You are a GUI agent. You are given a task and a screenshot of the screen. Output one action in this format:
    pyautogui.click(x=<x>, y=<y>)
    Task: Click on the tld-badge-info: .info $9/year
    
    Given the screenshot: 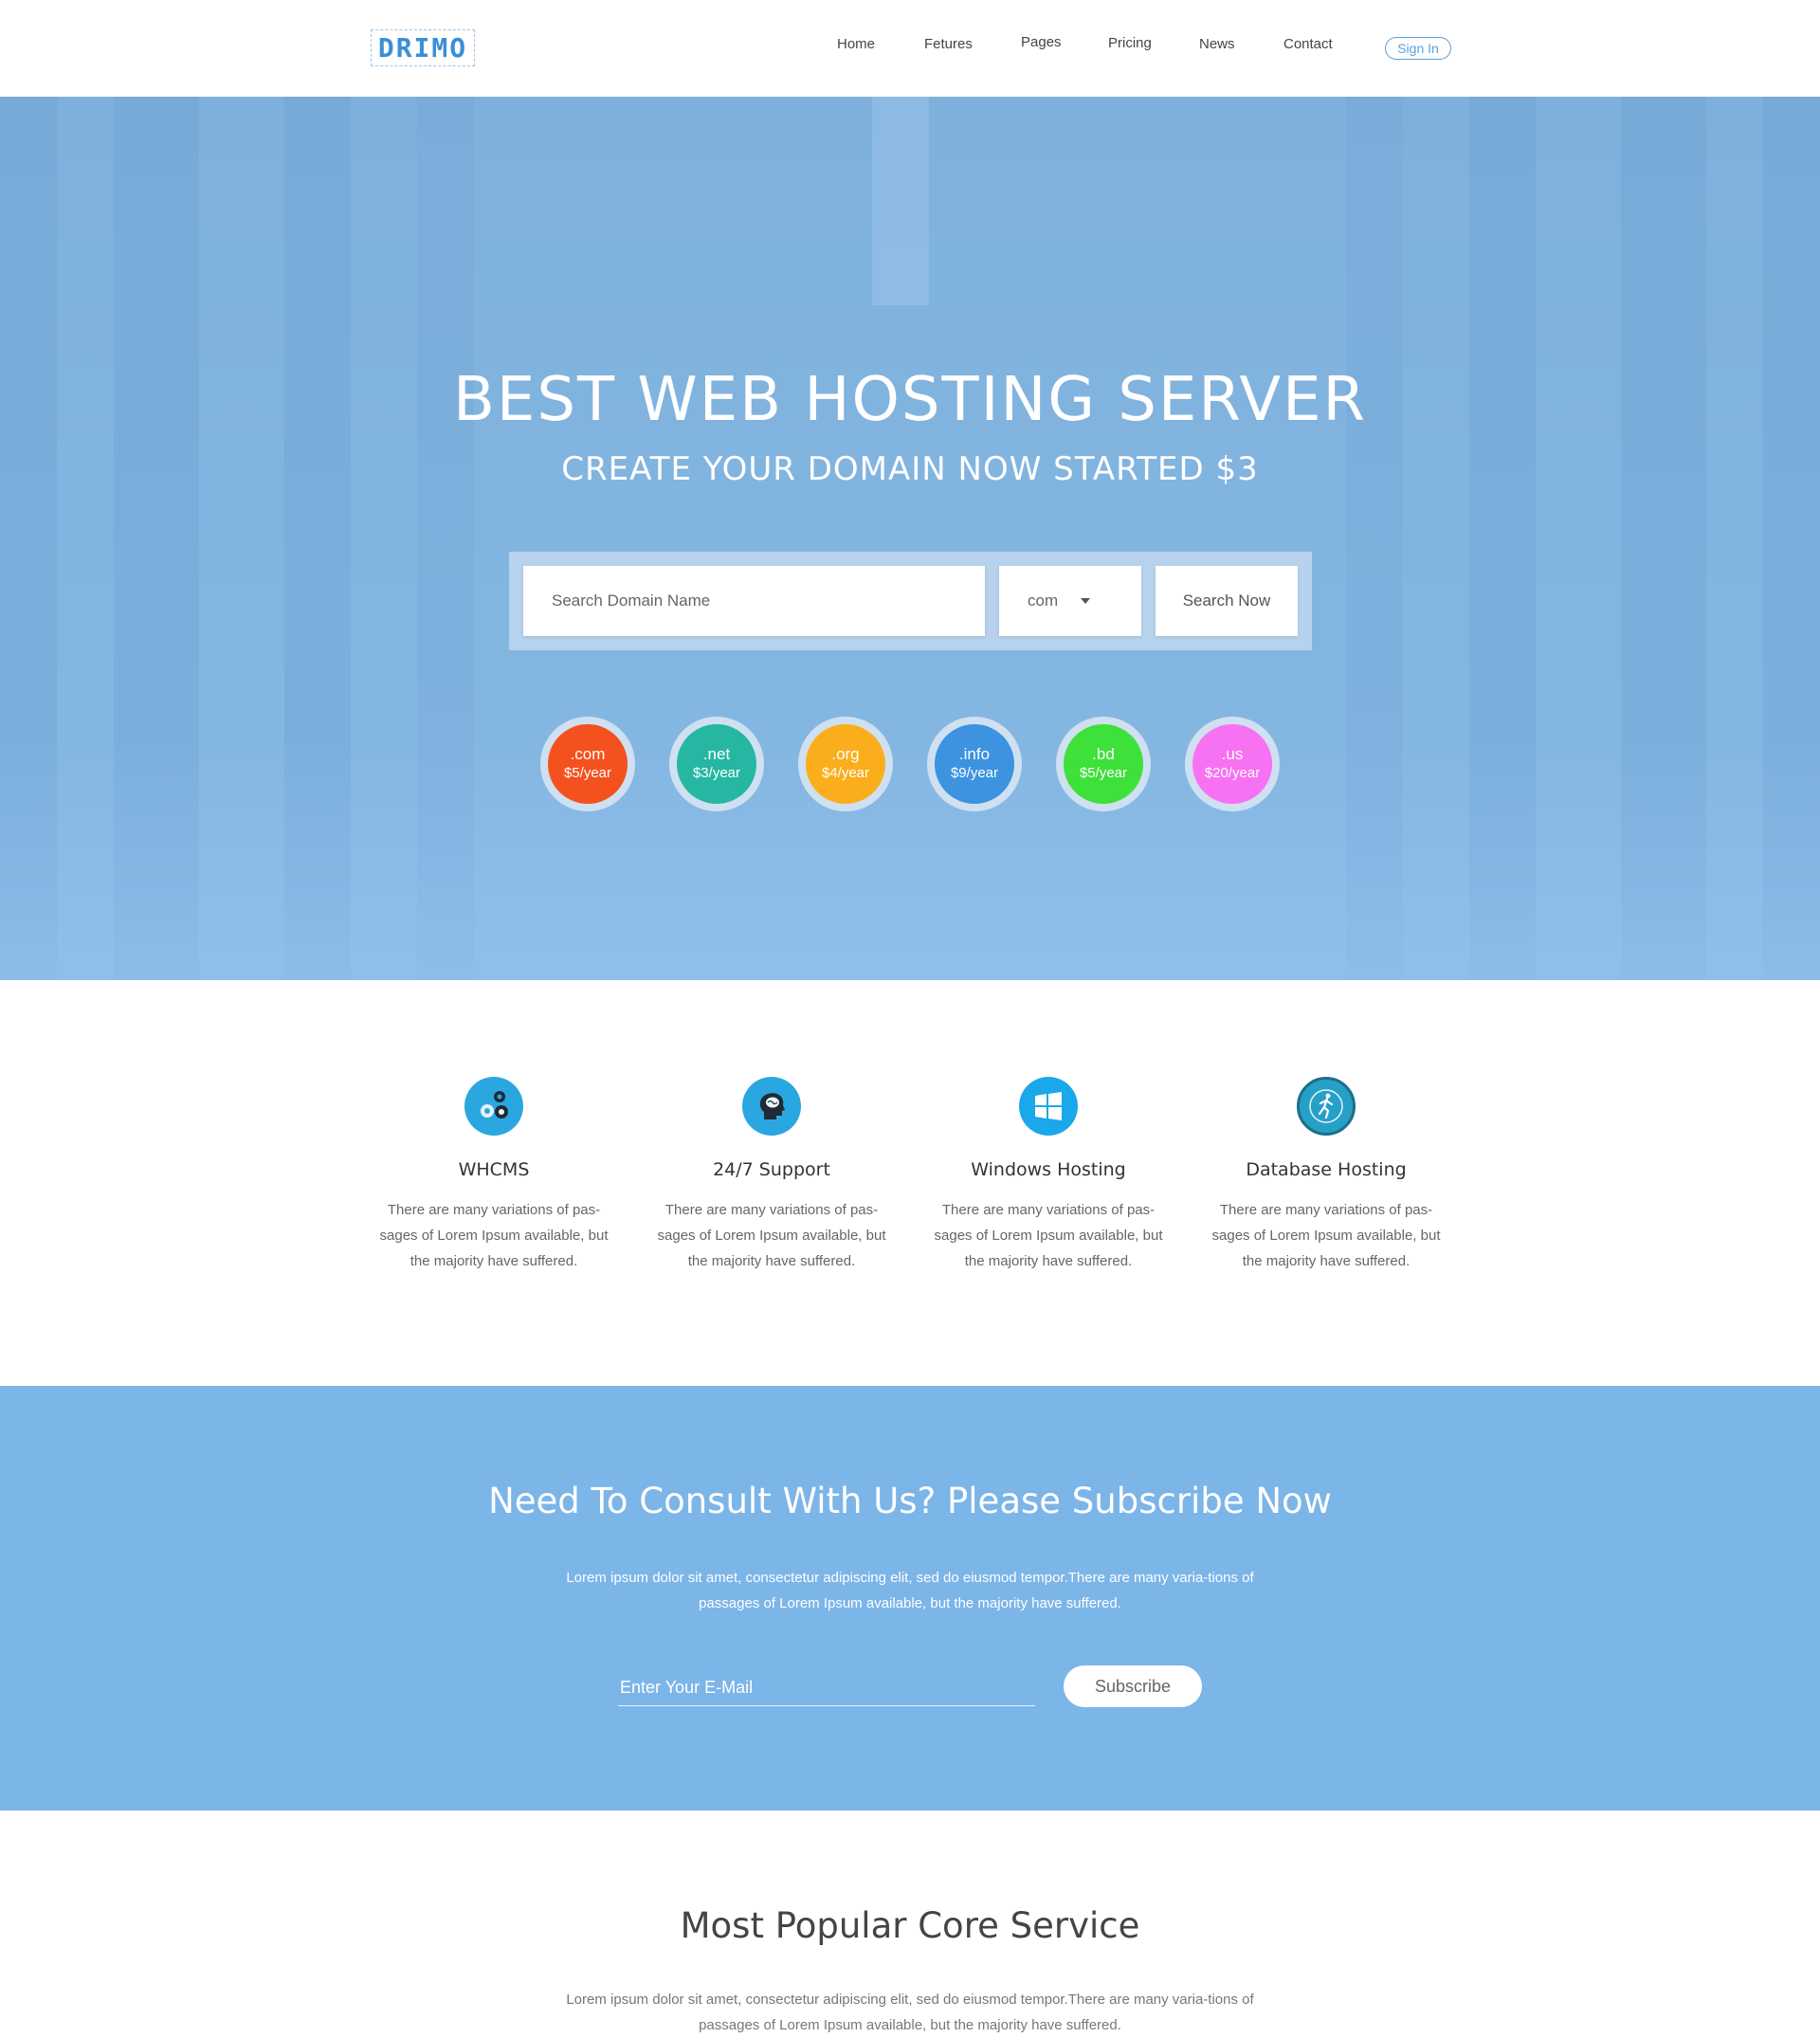 What is the action you would take?
    pyautogui.click(x=974, y=764)
    